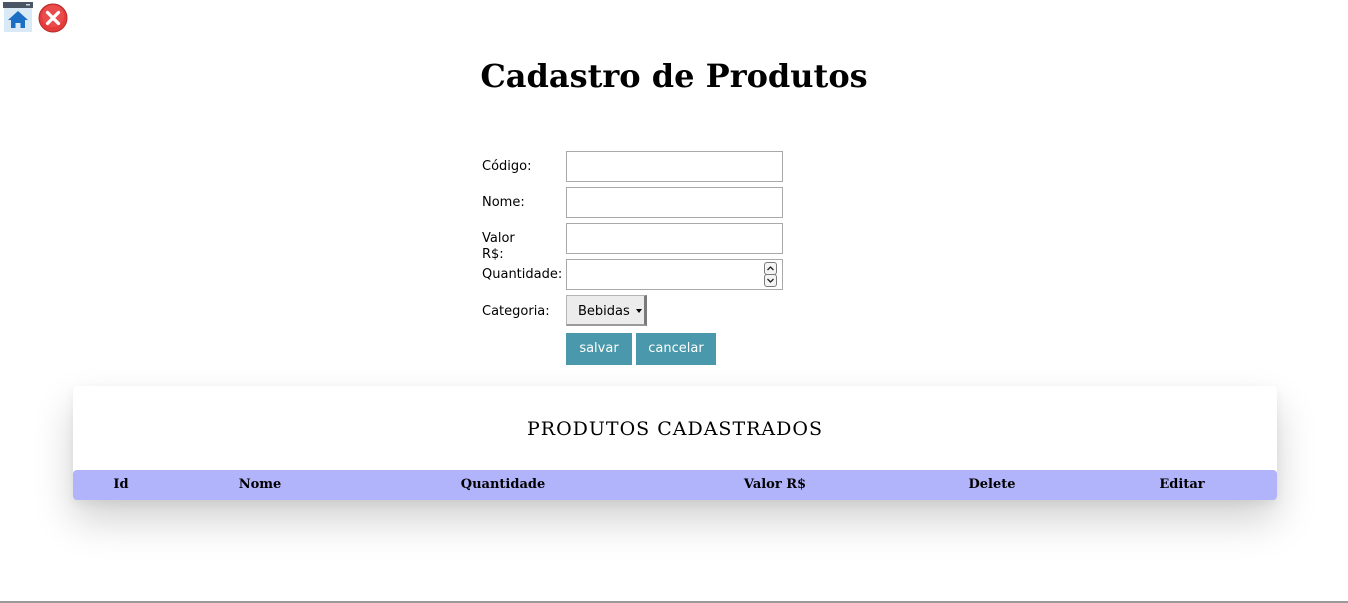  I want to click on column-header-quantidade: Quantidade, so click(503, 484).